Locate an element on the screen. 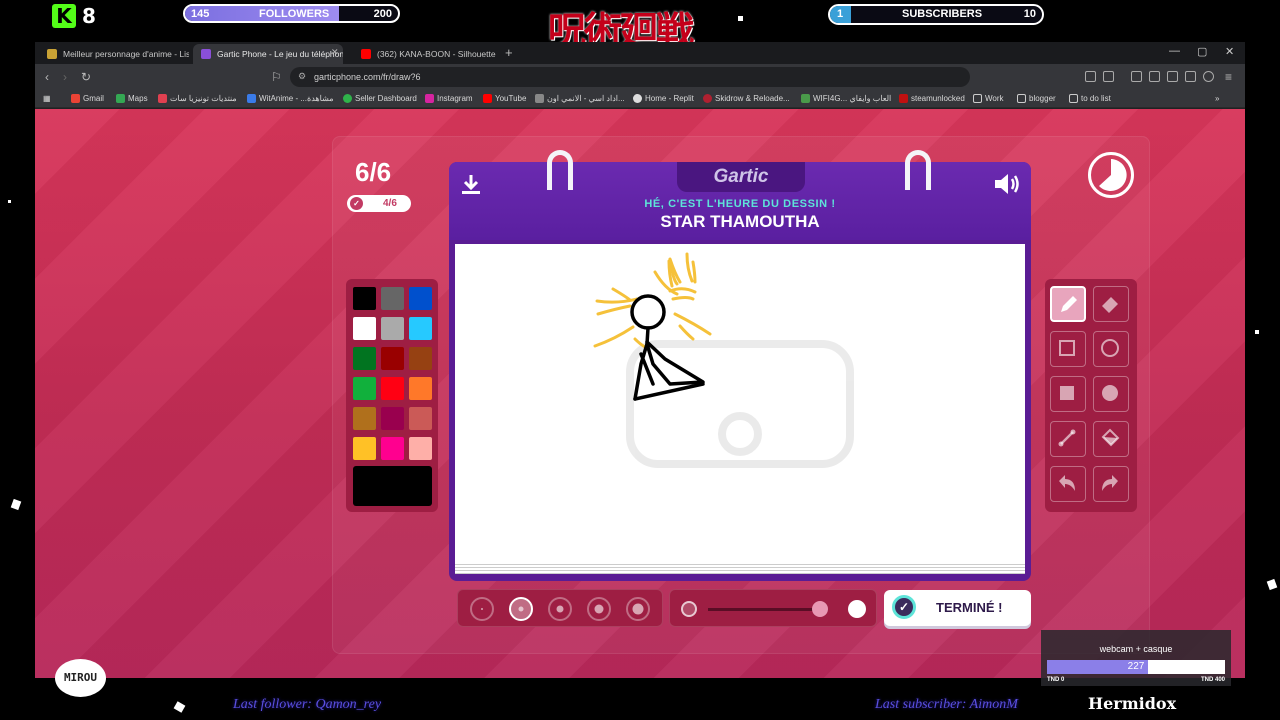 This screenshot has height=720, width=1280. pencil-icon is located at coordinates (1069, 304).